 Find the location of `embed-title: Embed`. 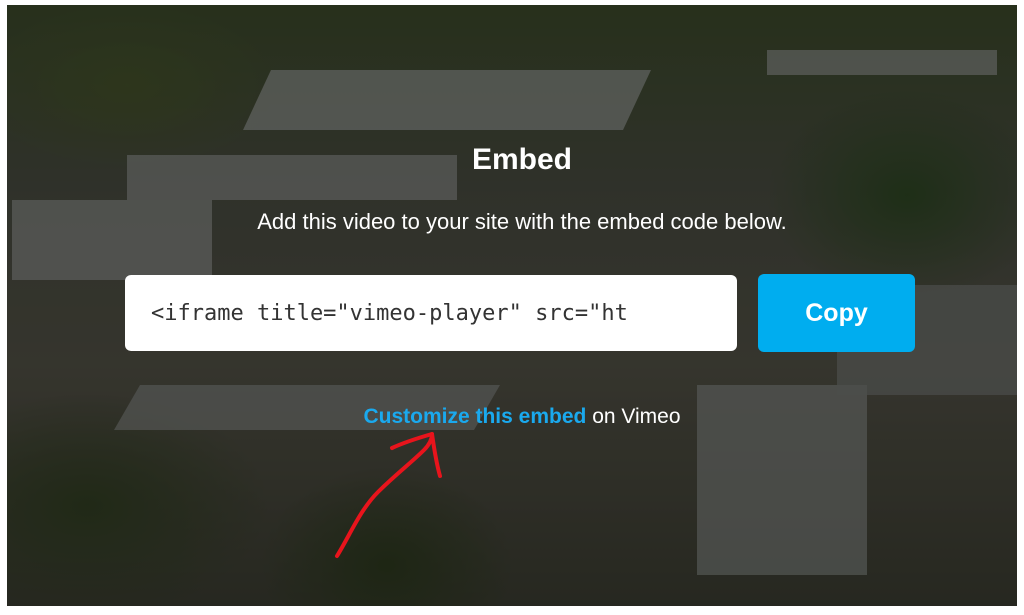

embed-title: Embed is located at coordinates (522, 159).